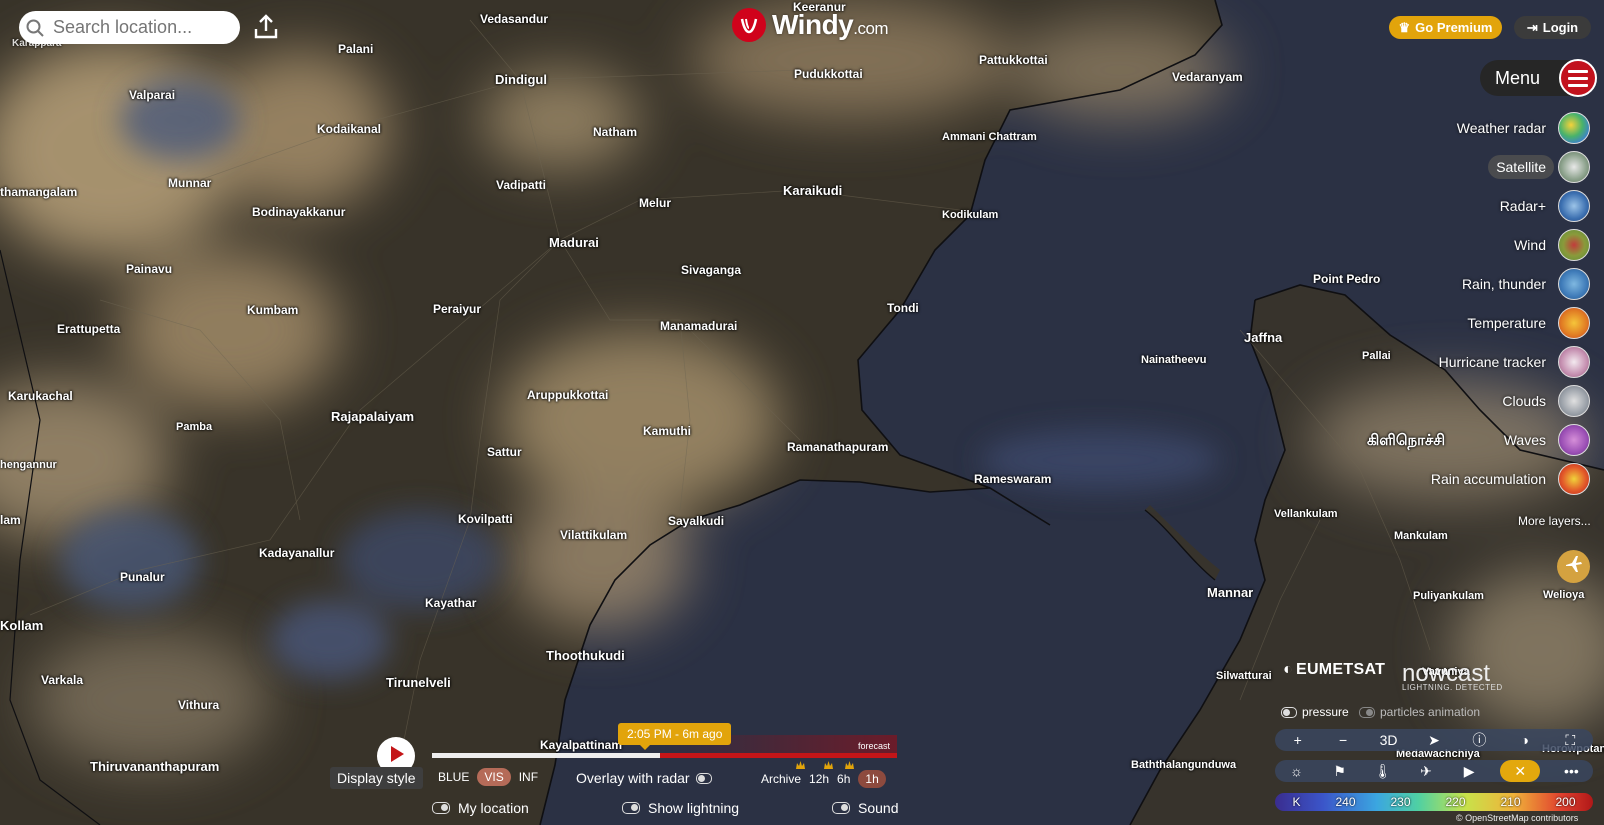  I want to click on city-label: Vedasandur, so click(514, 19).